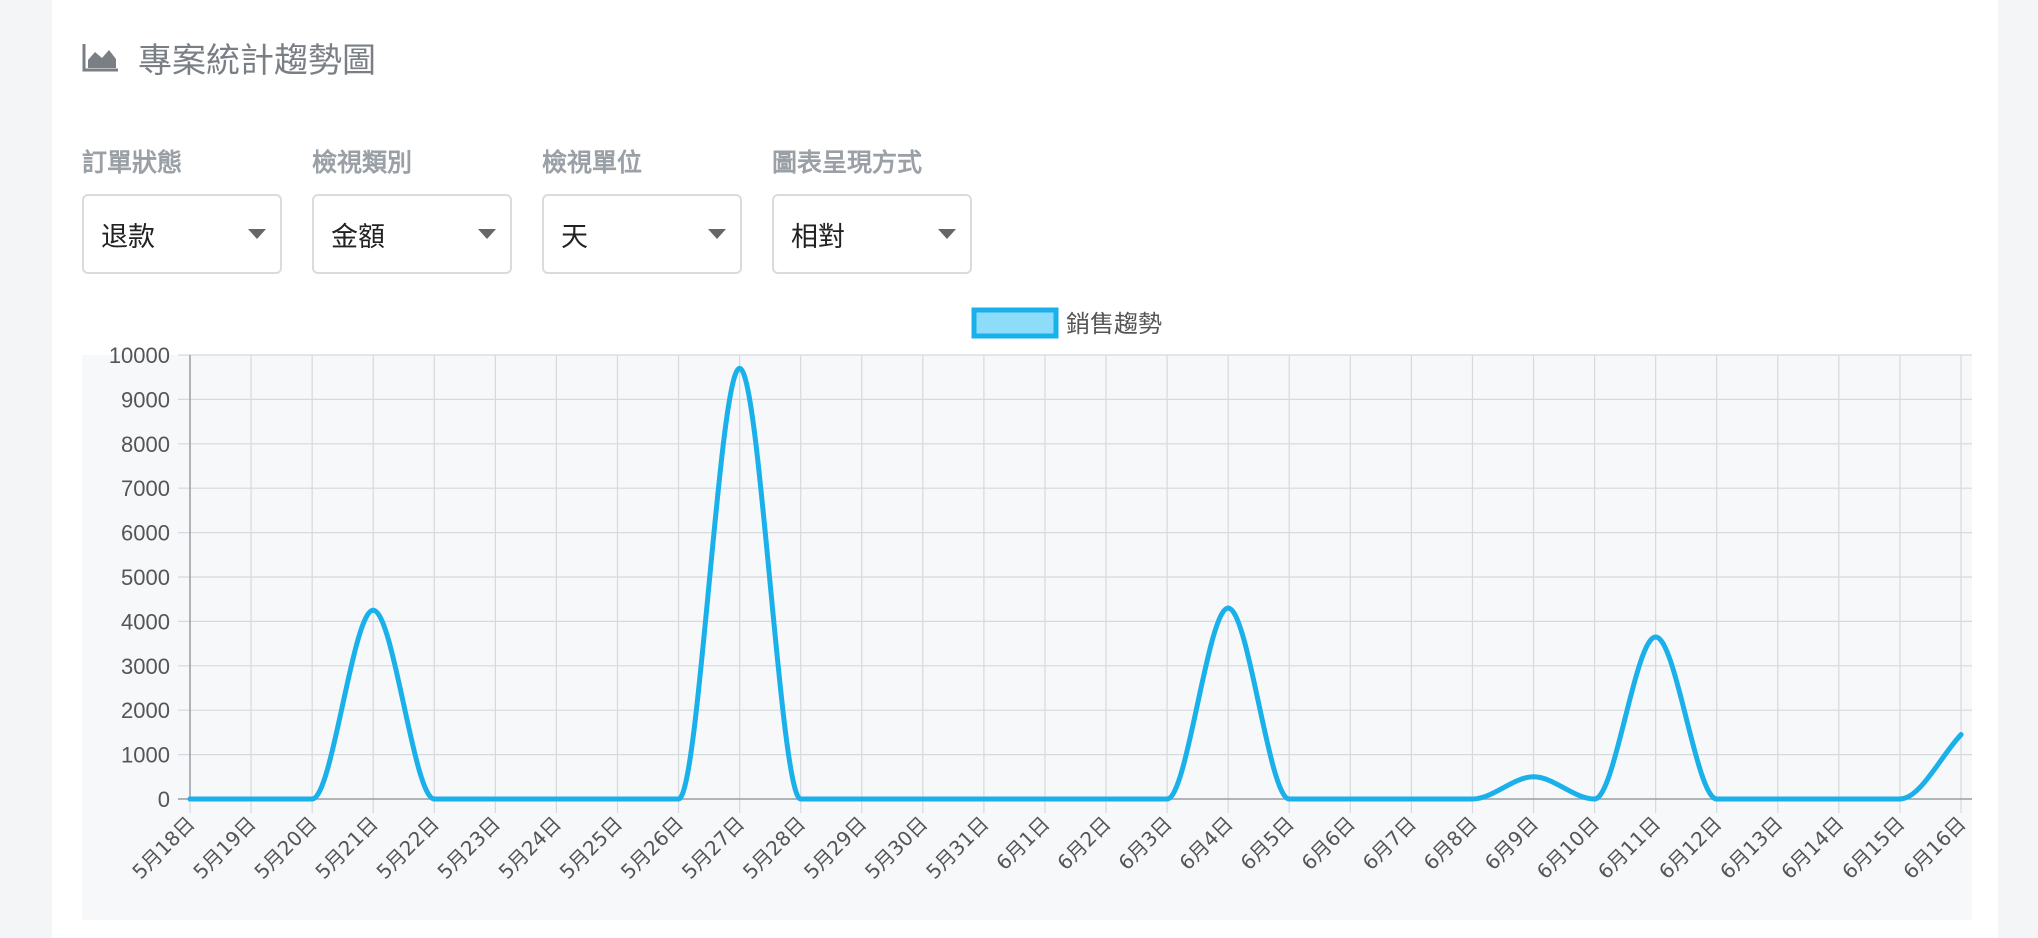 Image resolution: width=2038 pixels, height=938 pixels. I want to click on chart-mode-filter: 圖表呈現方式 相對, so click(872, 210).